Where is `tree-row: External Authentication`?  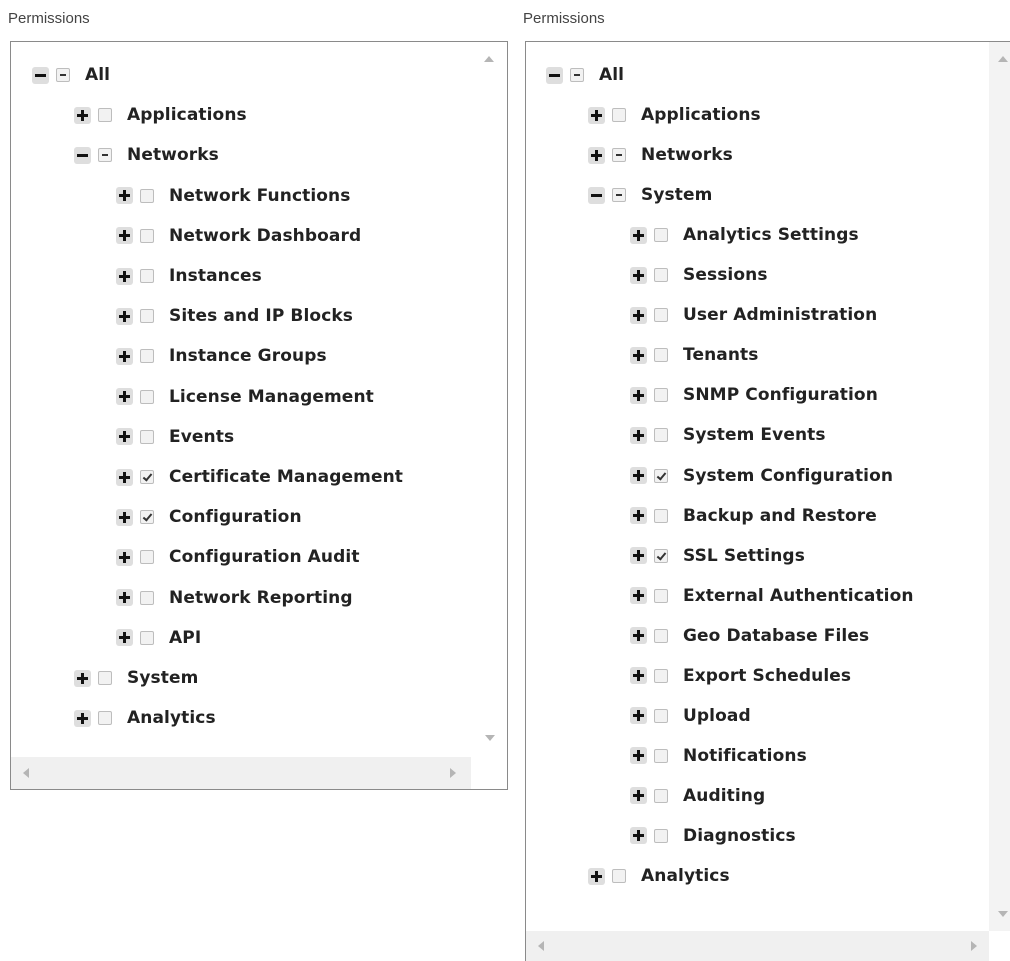 tree-row: External Authentication is located at coordinates (772, 596).